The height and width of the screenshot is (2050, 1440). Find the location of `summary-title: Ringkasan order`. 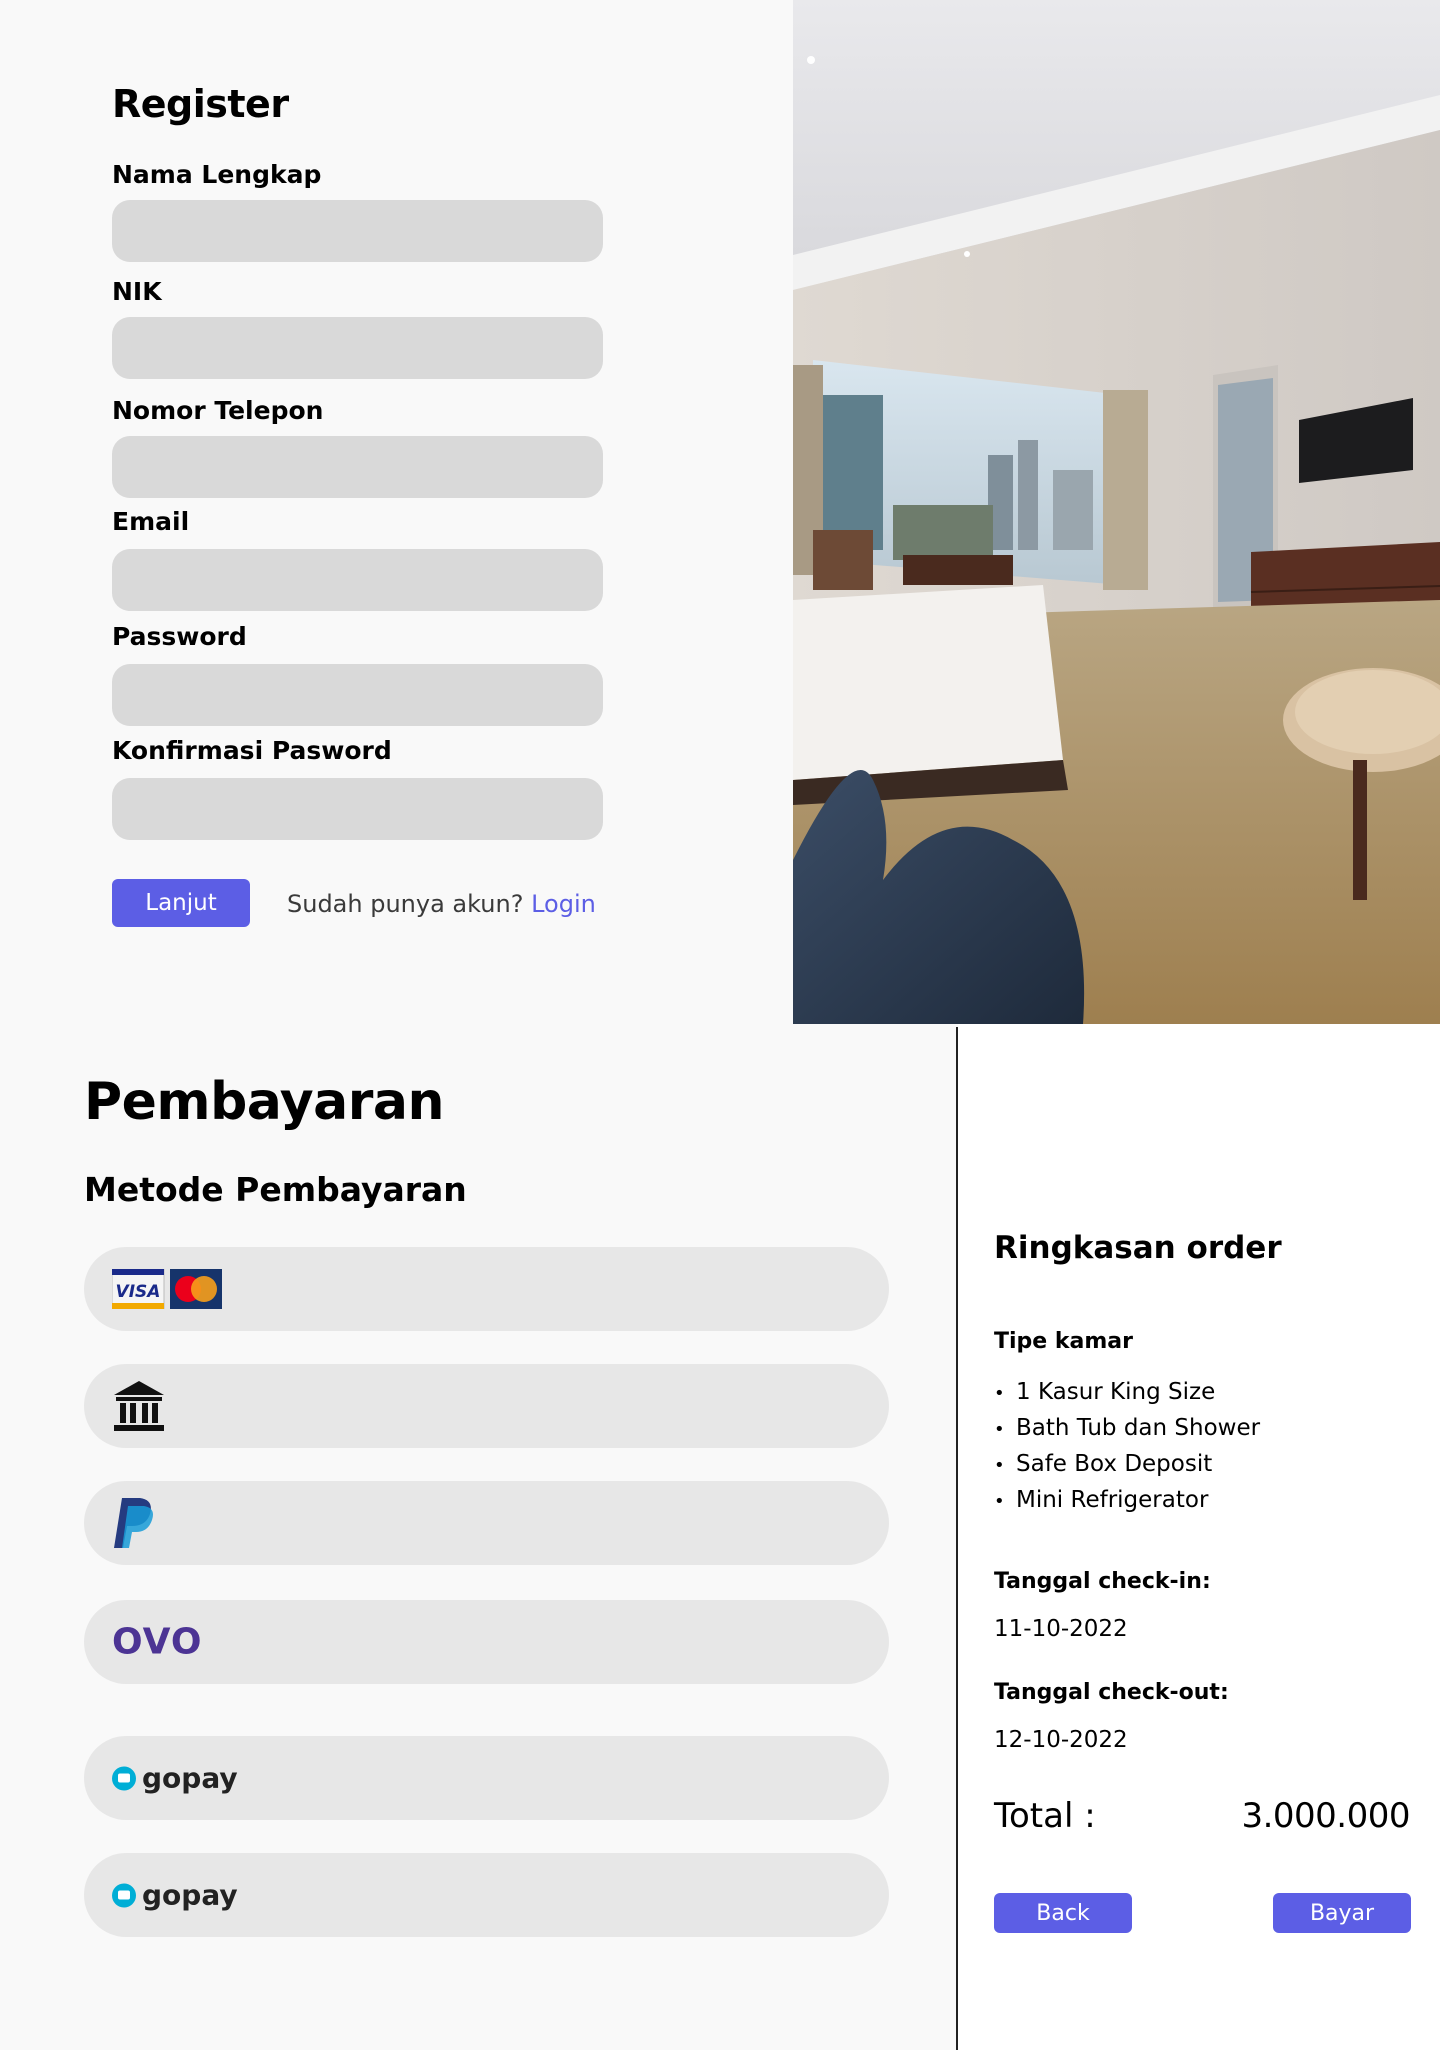

summary-title: Ringkasan order is located at coordinates (1138, 1248).